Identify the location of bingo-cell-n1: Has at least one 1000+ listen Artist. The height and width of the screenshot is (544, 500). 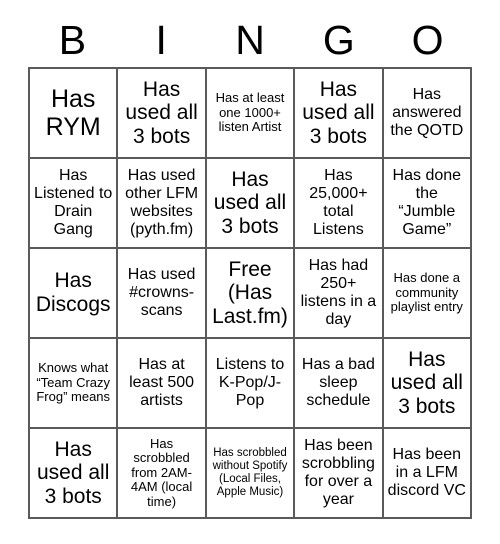
(251, 114).